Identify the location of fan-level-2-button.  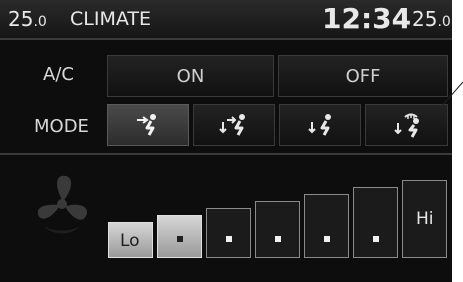
(179, 236).